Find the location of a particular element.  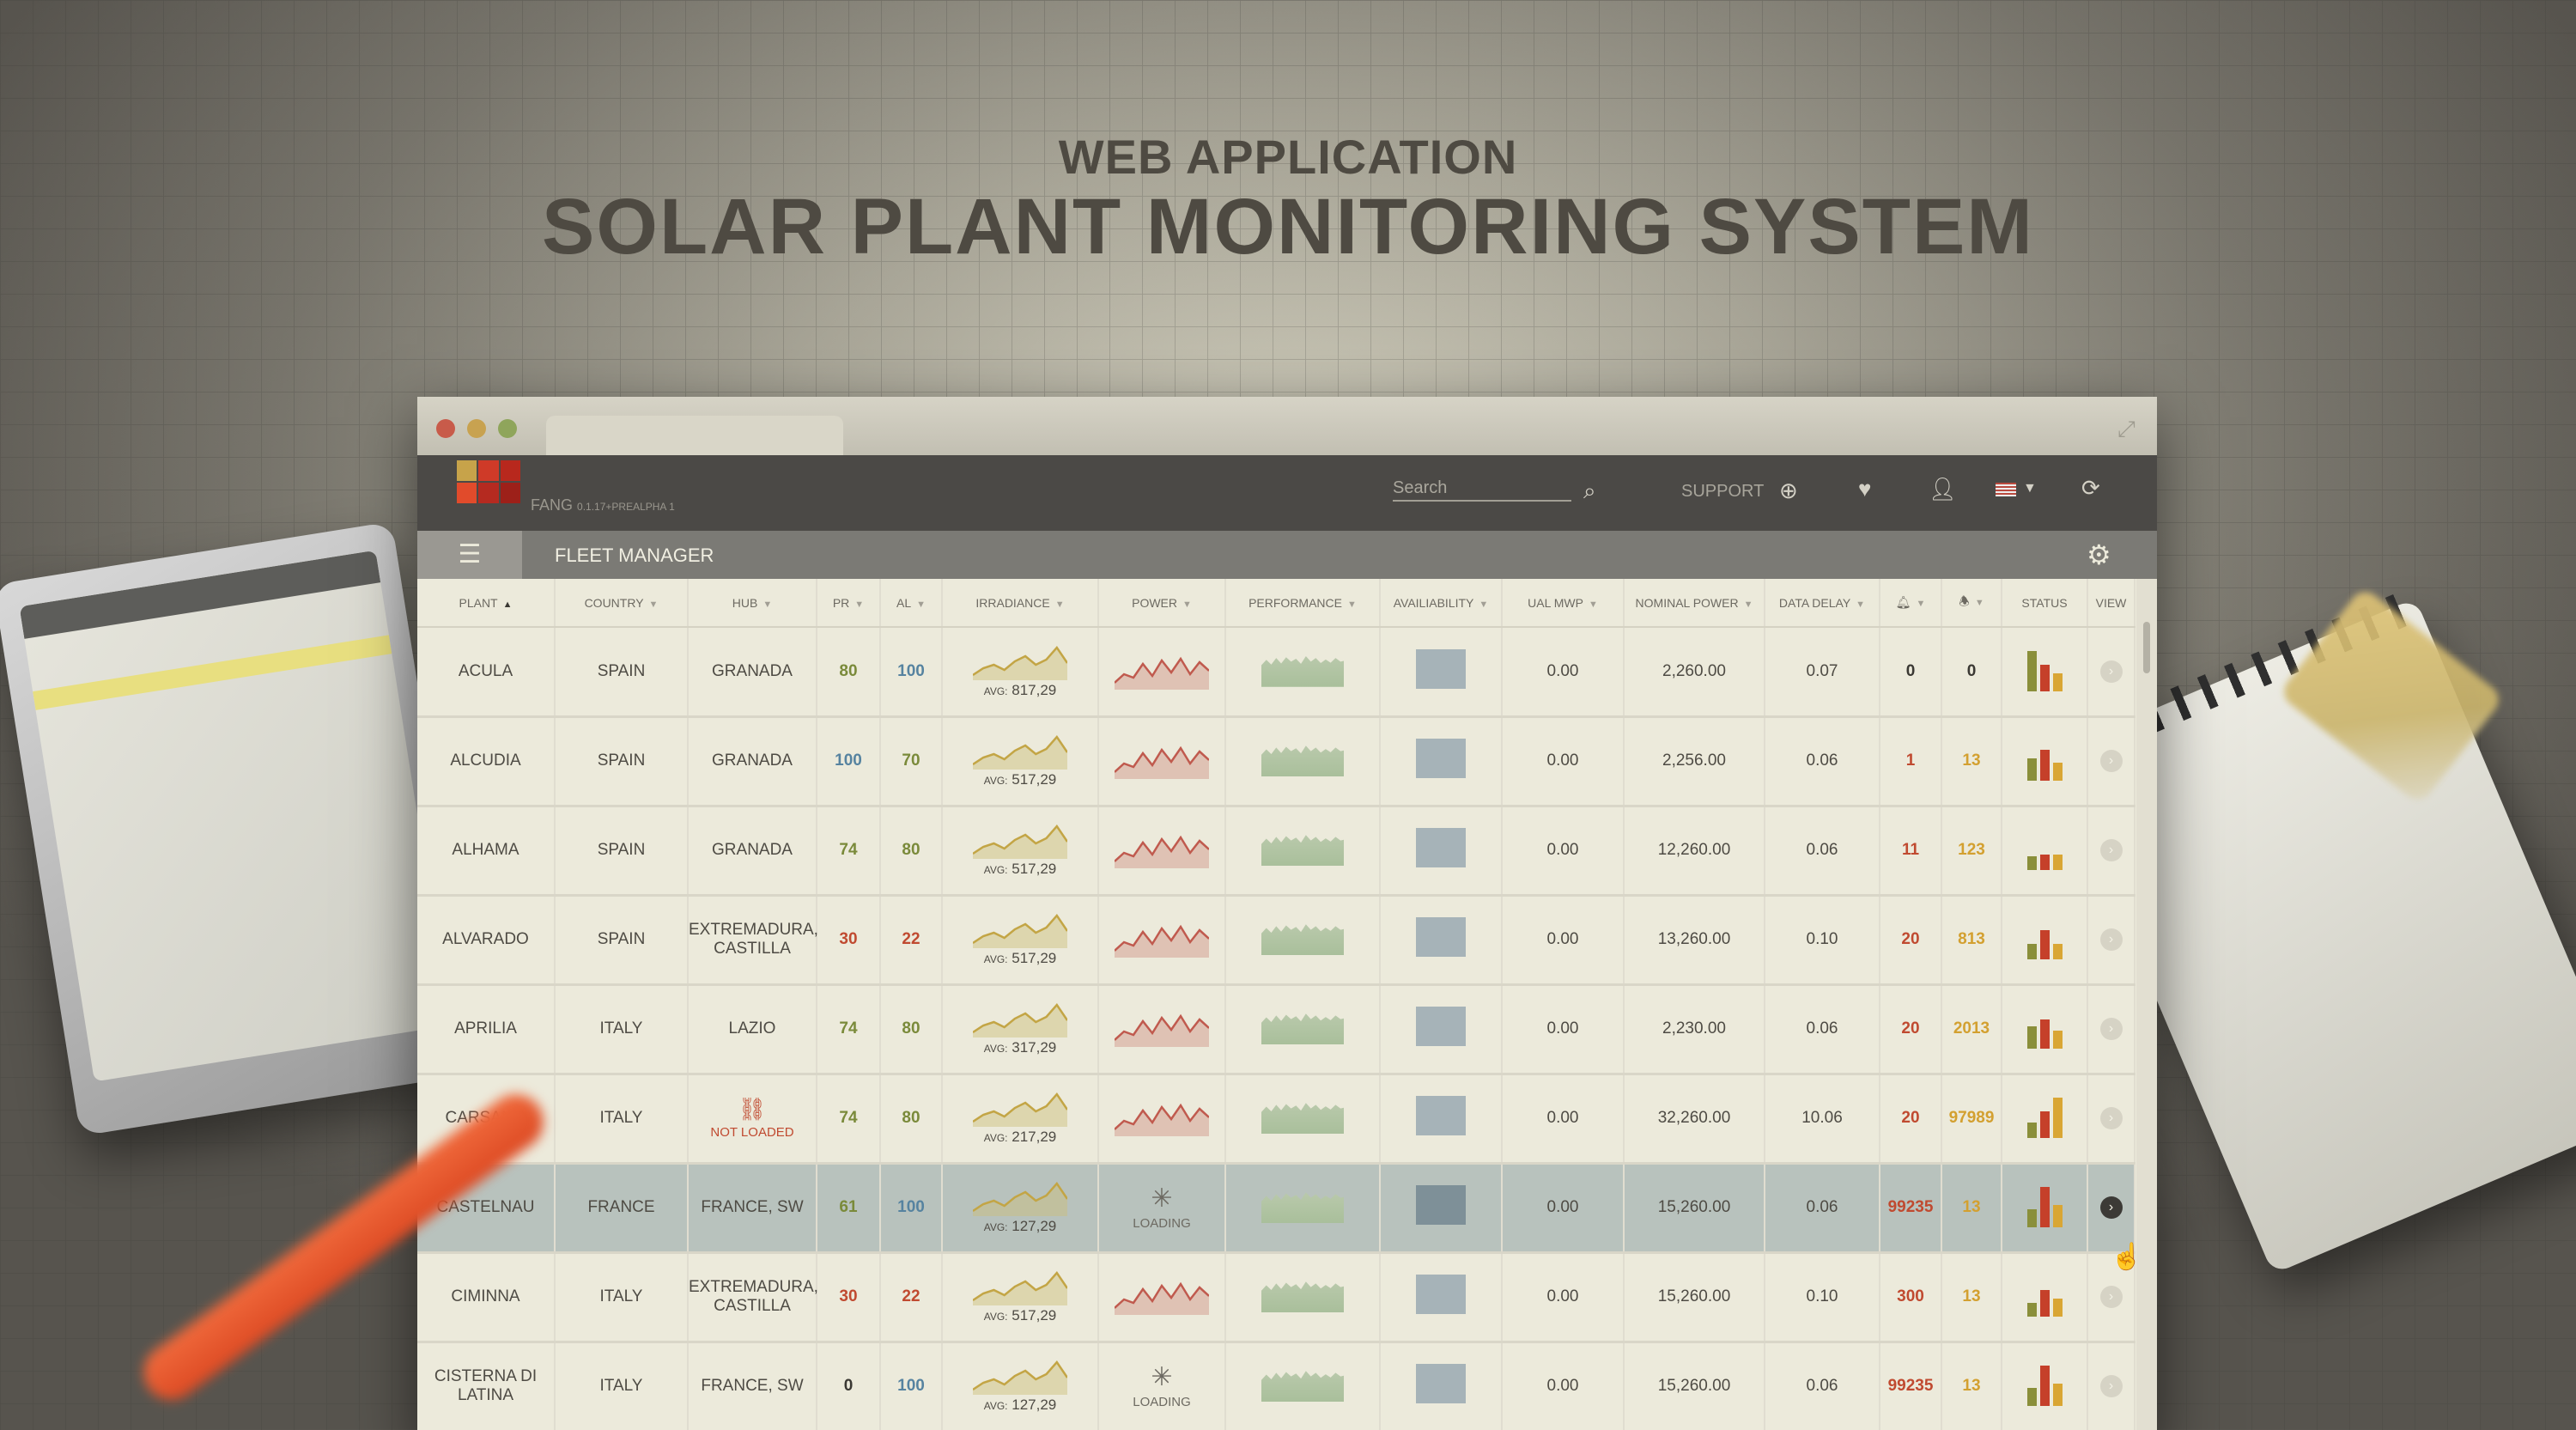

cell-pr: 30 is located at coordinates (849, 940).